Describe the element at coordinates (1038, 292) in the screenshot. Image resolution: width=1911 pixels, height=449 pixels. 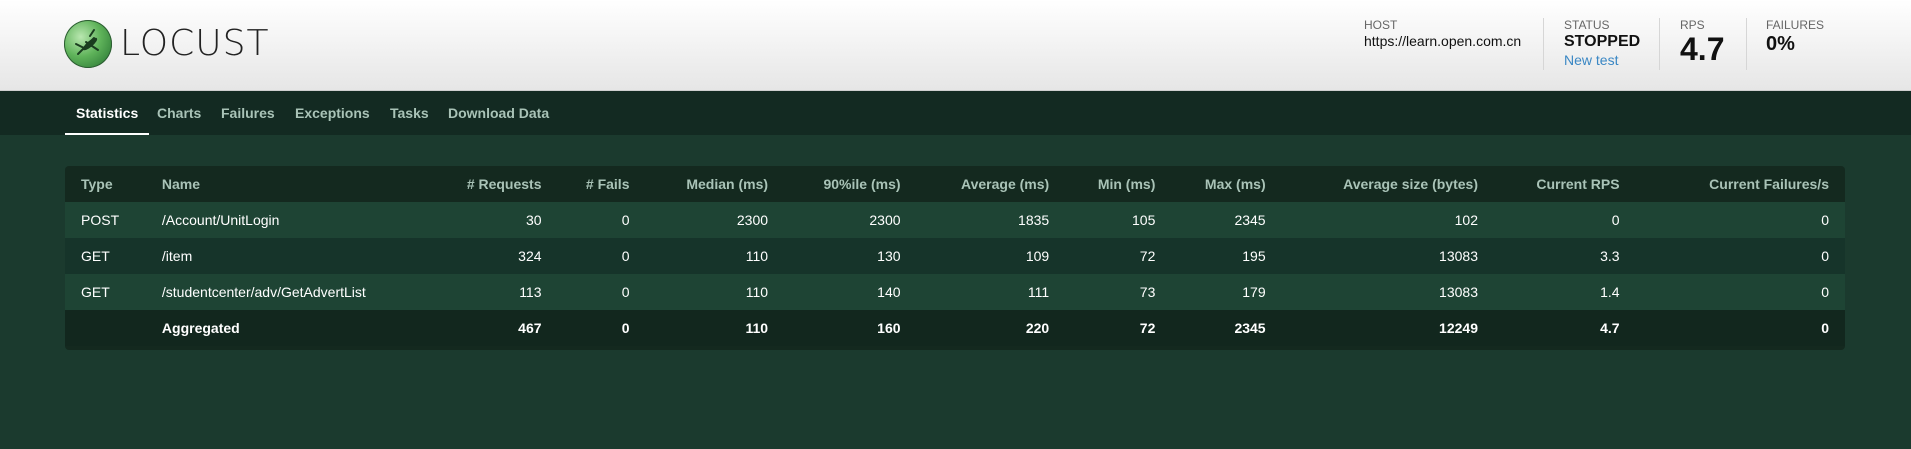
I see `table-cell: 111` at that location.